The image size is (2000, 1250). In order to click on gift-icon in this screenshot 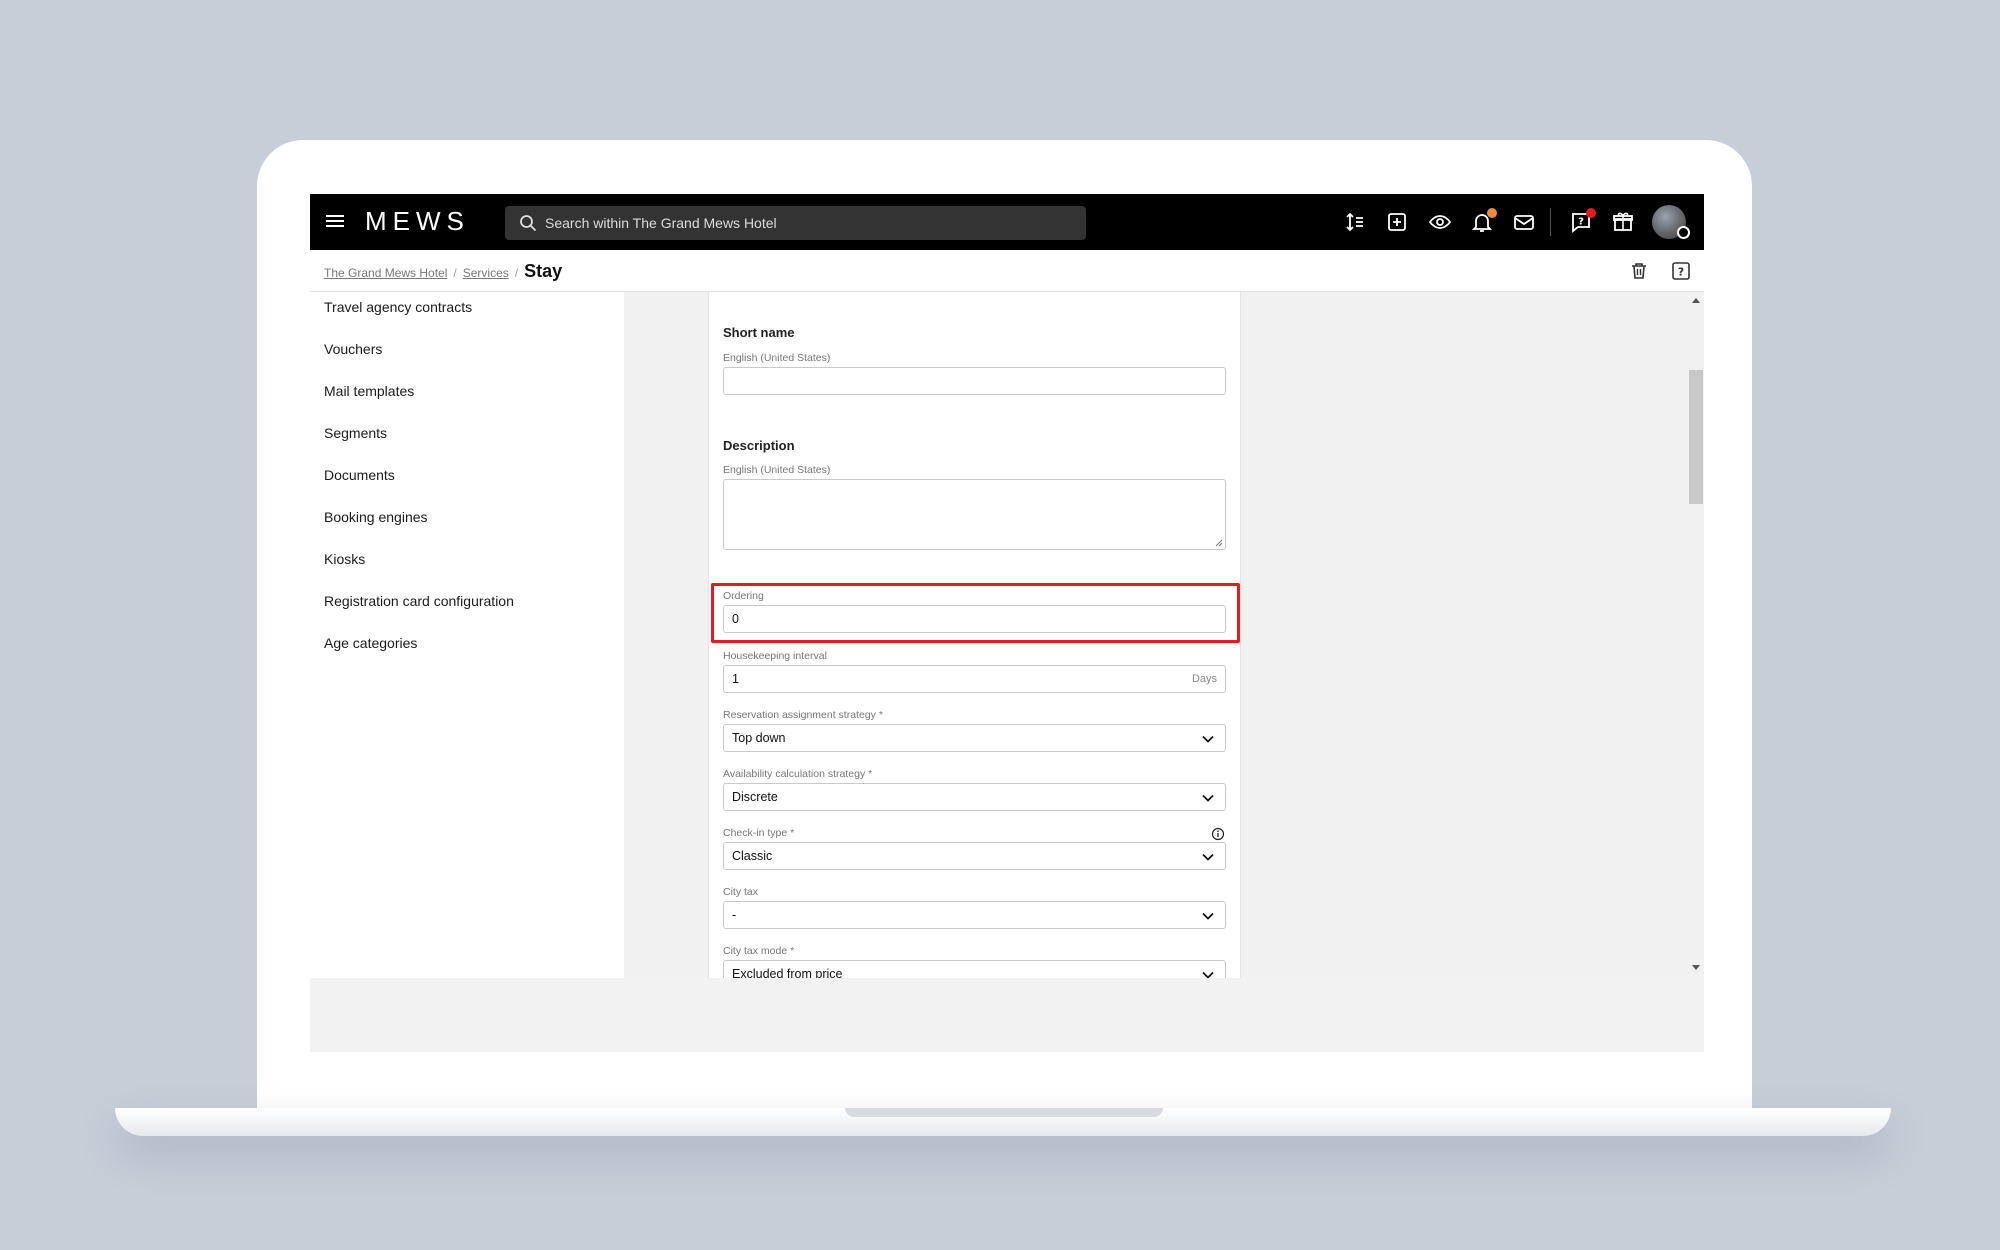, I will do `click(1623, 222)`.